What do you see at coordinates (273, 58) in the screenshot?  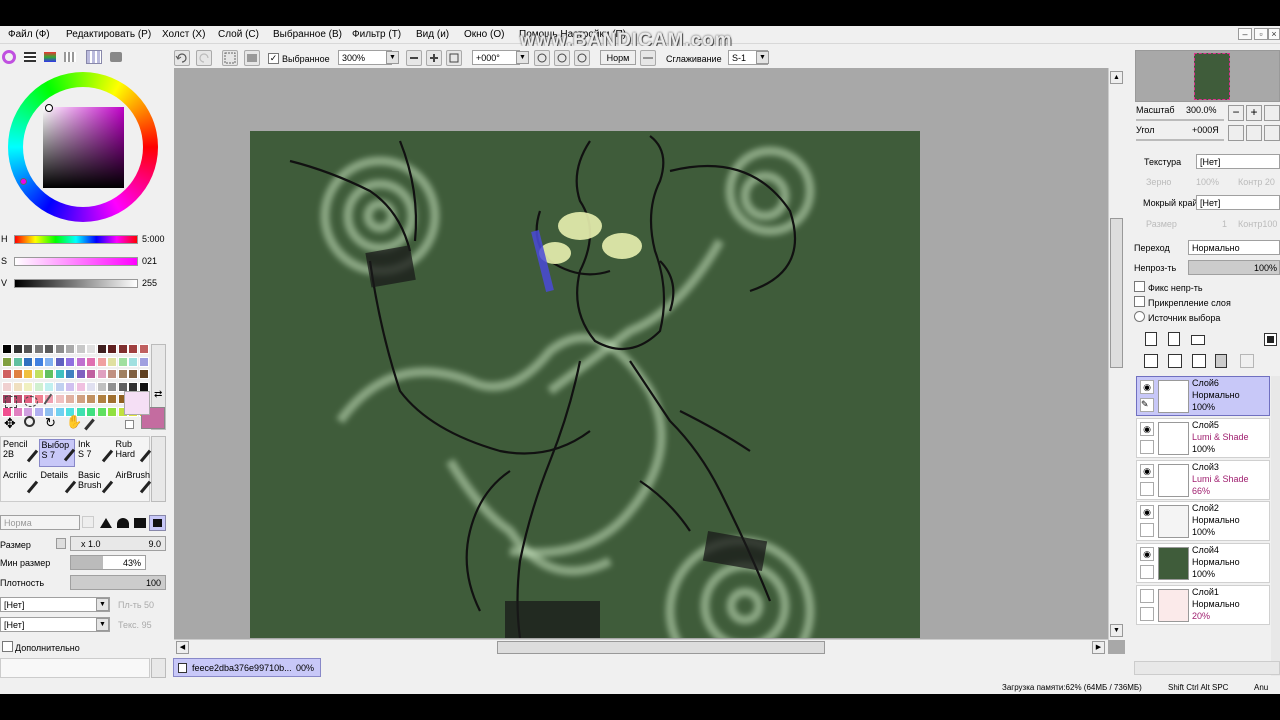 I see `selection-checkbox: ✓` at bounding box center [273, 58].